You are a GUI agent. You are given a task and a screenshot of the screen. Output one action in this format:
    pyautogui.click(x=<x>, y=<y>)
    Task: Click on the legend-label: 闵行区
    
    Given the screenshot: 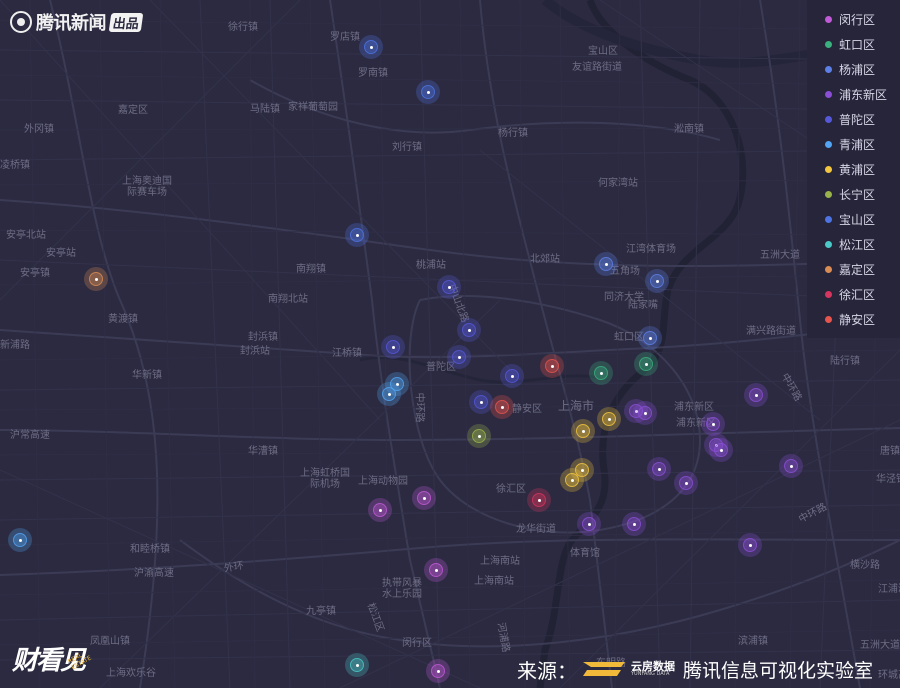 What is the action you would take?
    pyautogui.click(x=857, y=19)
    